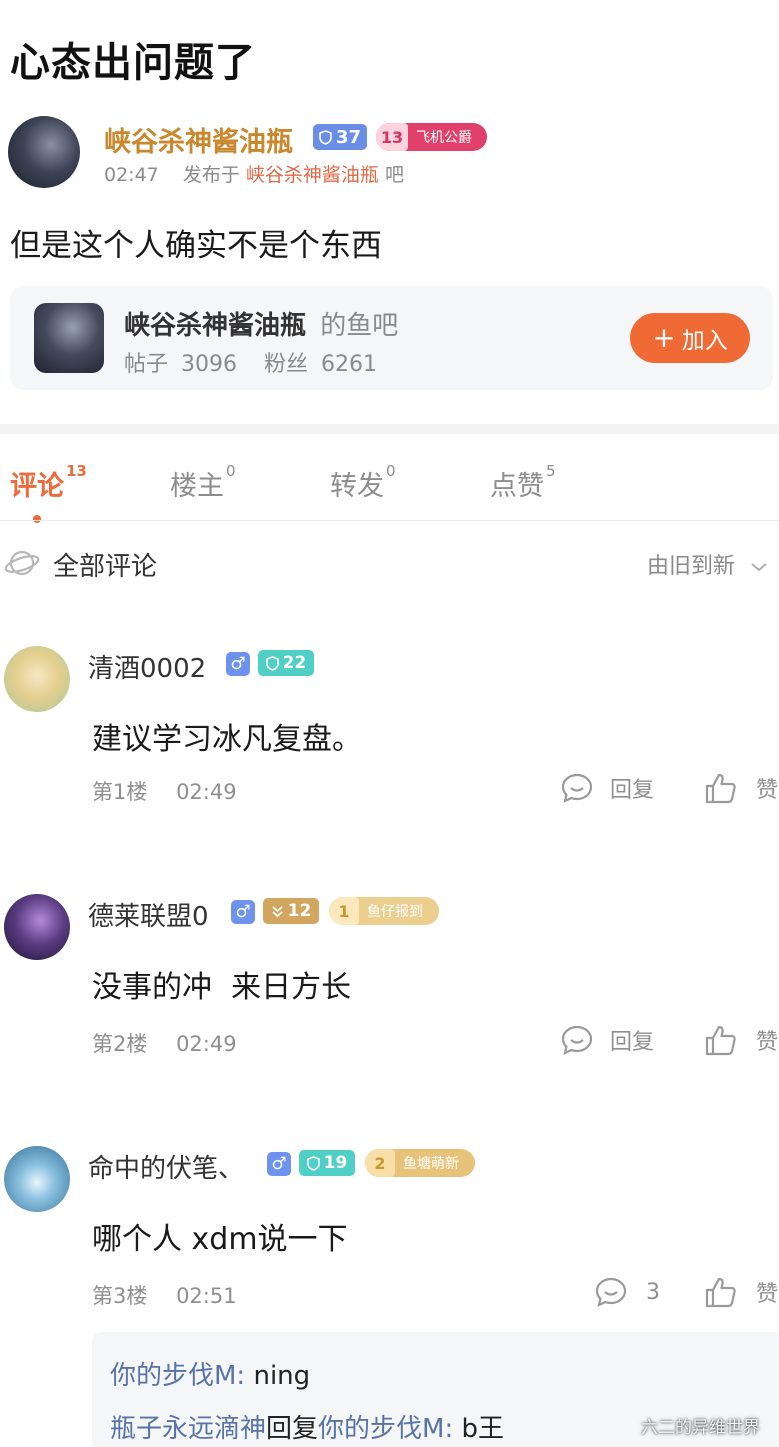 The width and height of the screenshot is (779, 1447). I want to click on fans-label: 粉丝, so click(286, 364).